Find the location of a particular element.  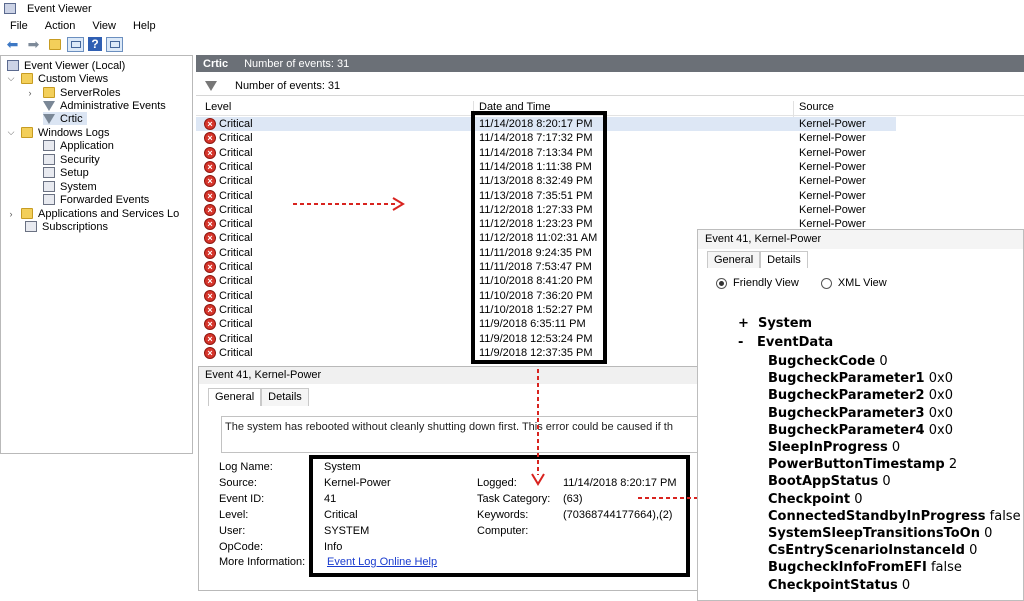

menu-view: View is located at coordinates (102, 26).